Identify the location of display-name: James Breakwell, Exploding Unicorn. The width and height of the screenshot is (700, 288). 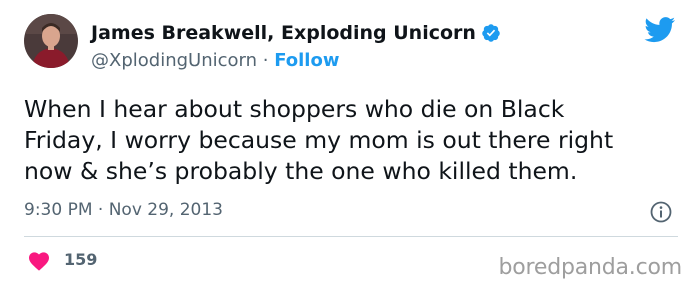
(283, 33).